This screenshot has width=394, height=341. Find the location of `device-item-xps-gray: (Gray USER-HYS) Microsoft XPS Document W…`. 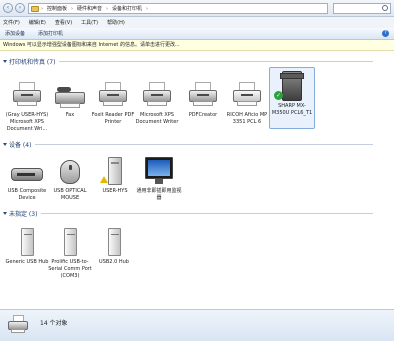

device-item-xps-gray: (Gray USER-HYS) Microsoft XPS Document W… is located at coordinates (27, 106).